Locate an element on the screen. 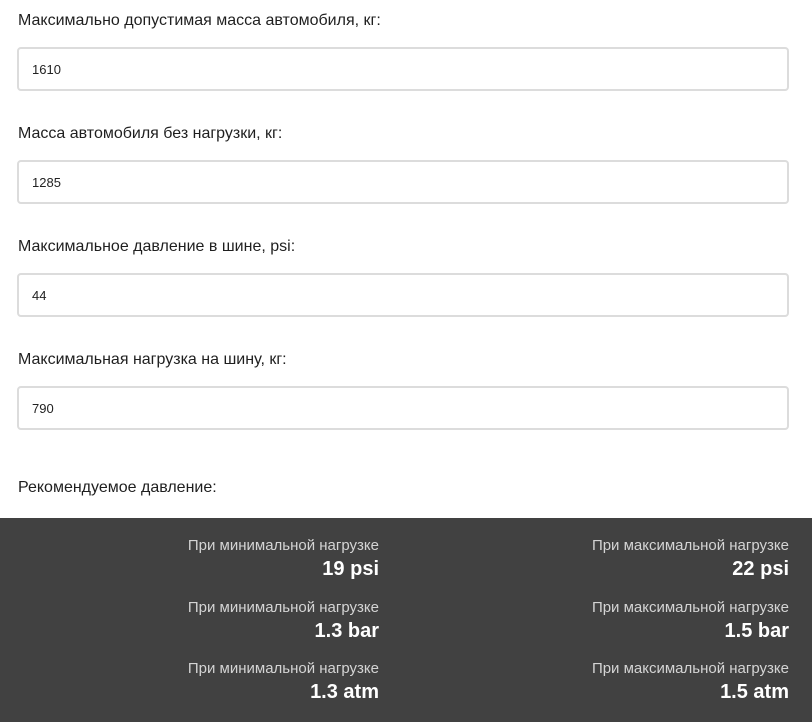 This screenshot has height=722, width=812. result-min-bar: При минимальной нагрузке 1.3 bar is located at coordinates (283, 621).